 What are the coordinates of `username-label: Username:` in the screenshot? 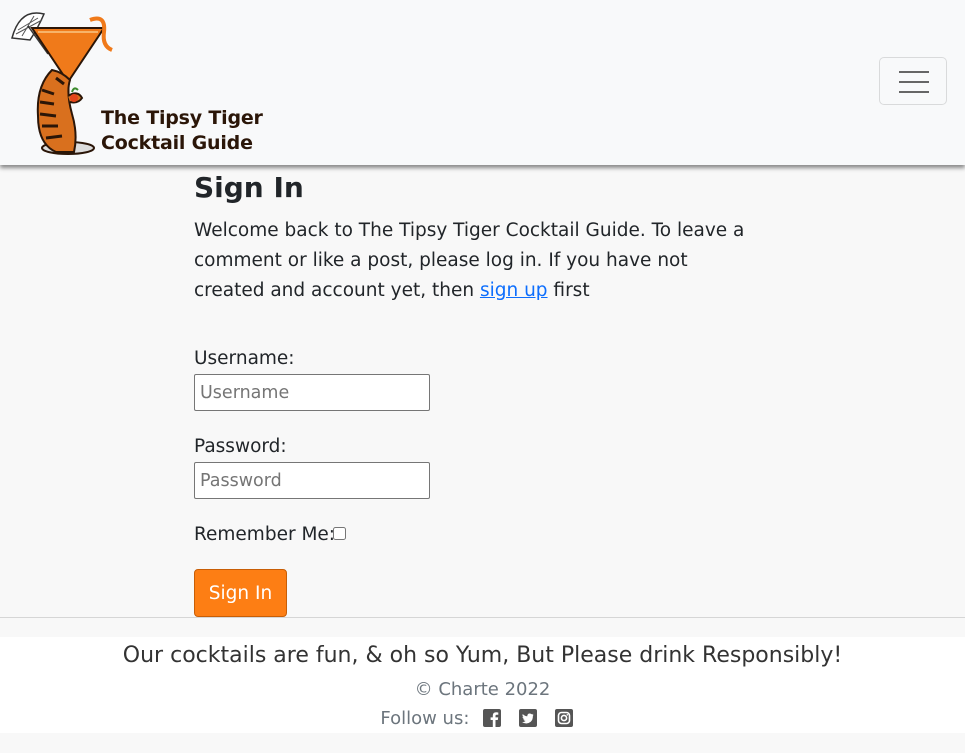 It's located at (244, 358).